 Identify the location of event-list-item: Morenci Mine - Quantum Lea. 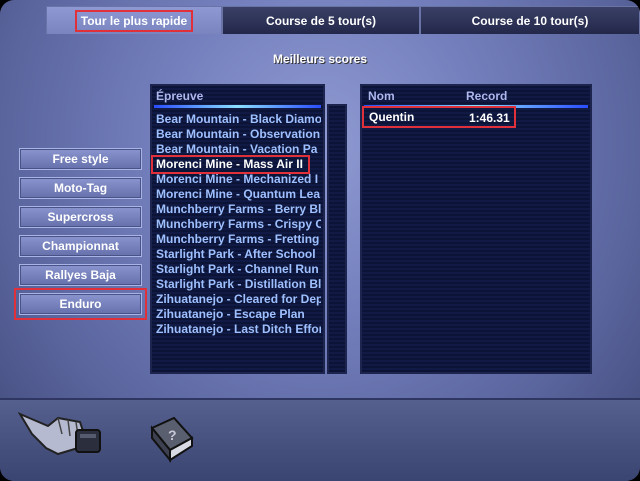
(238, 194).